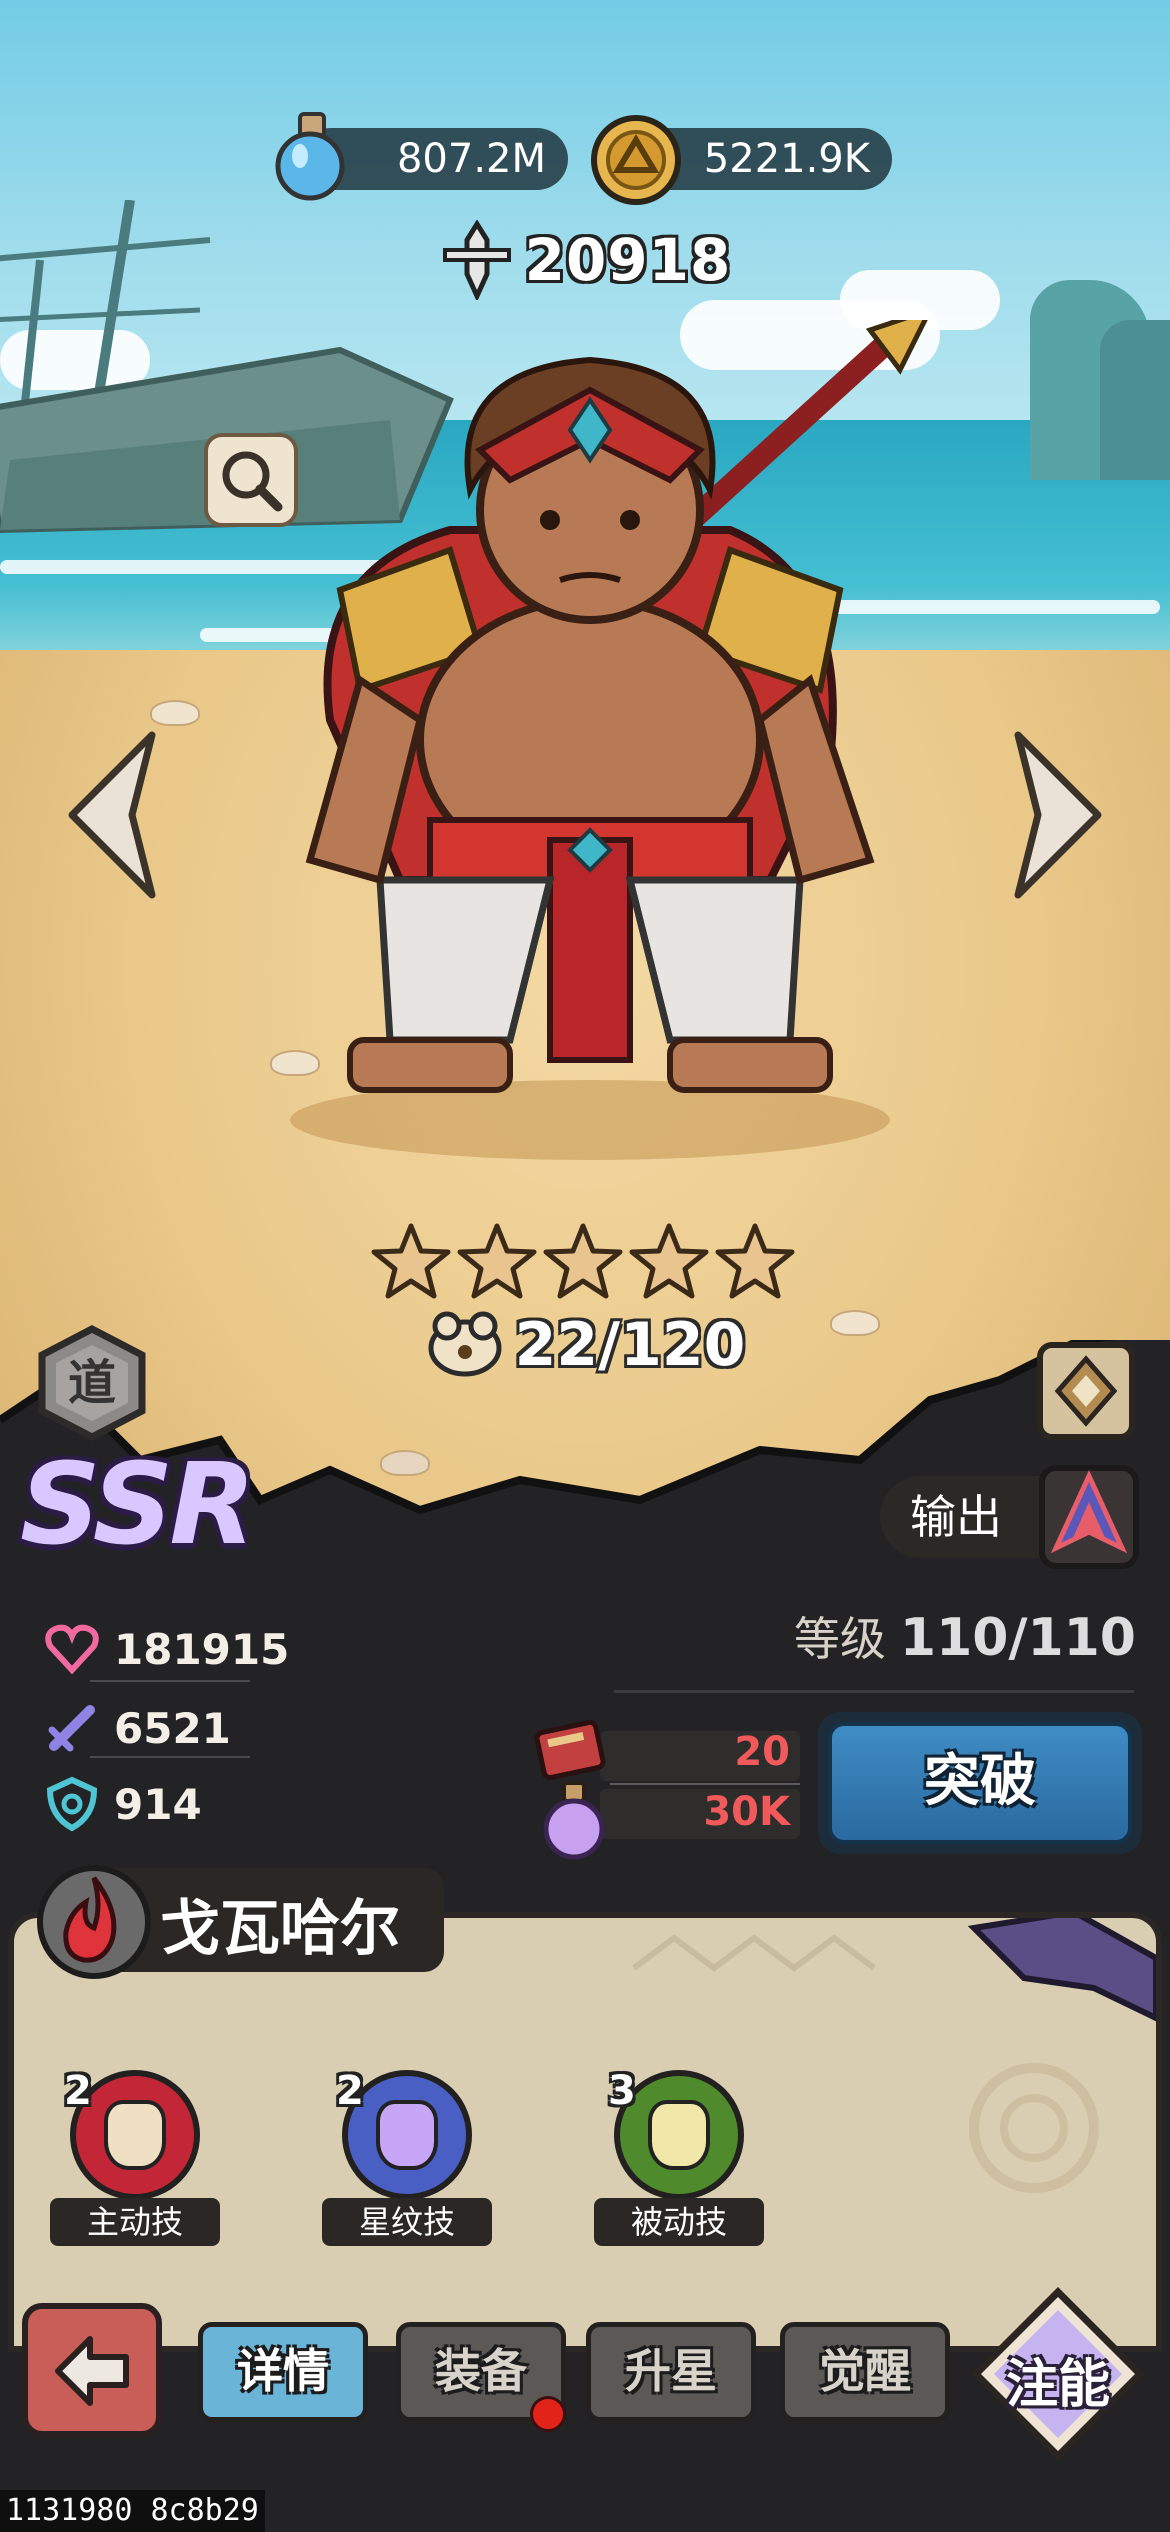 The image size is (1170, 2532). Describe the element at coordinates (671, 2372) in the screenshot. I see `tab-star-up: 升星` at that location.